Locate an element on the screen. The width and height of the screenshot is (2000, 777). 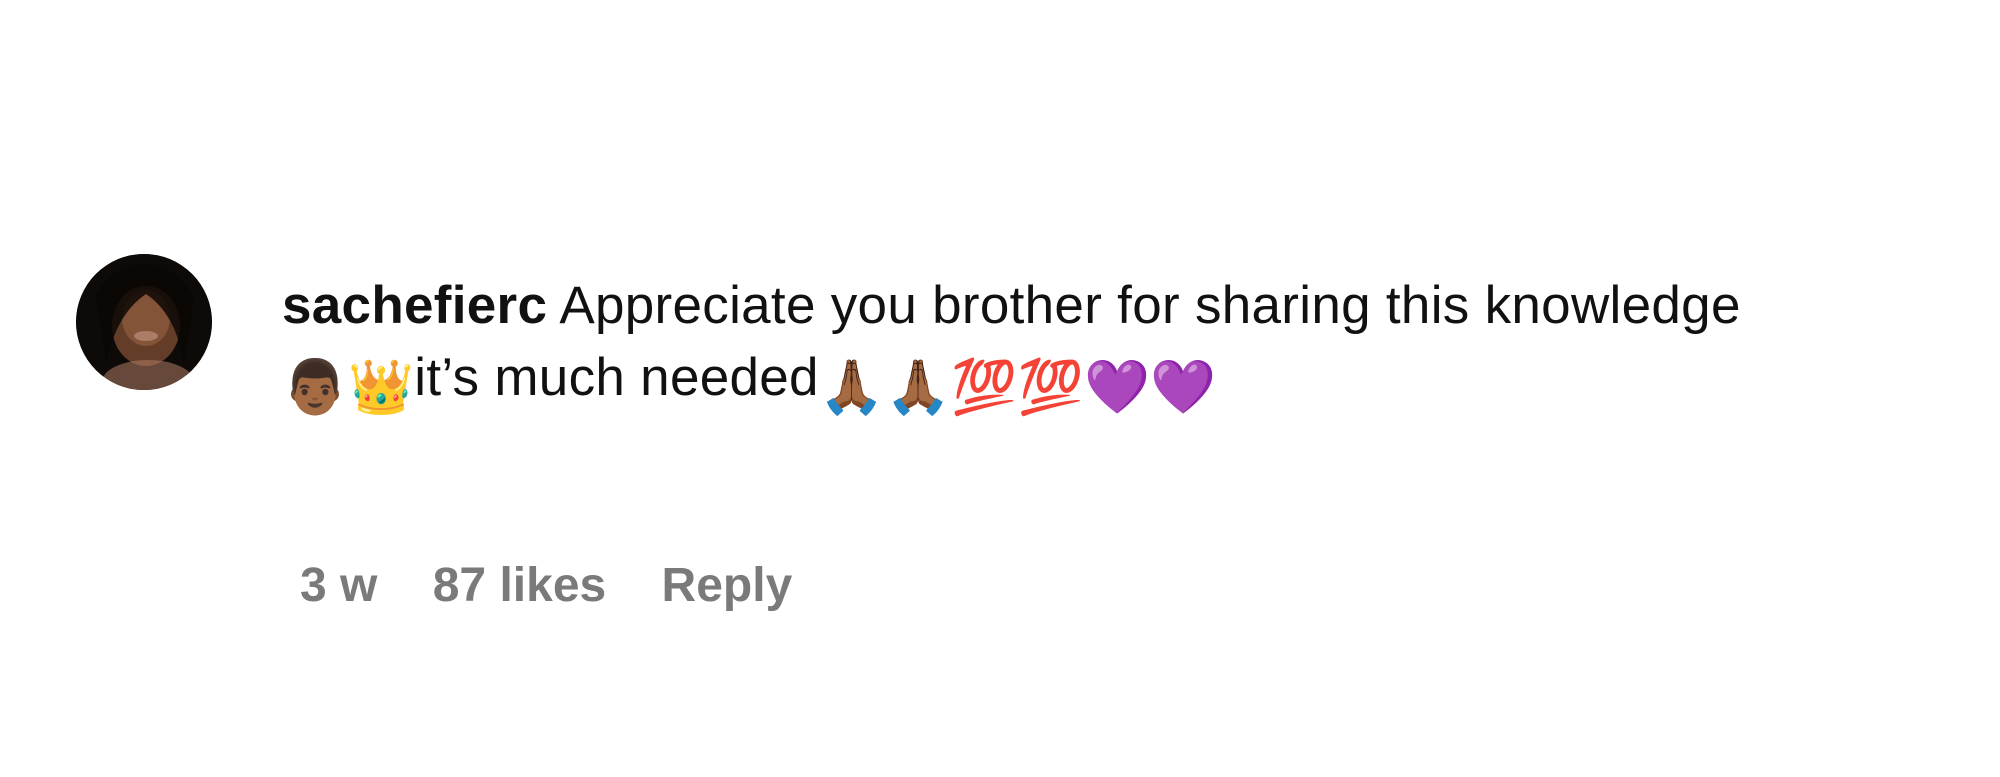
username-link: sachefierc is located at coordinates (414, 305).